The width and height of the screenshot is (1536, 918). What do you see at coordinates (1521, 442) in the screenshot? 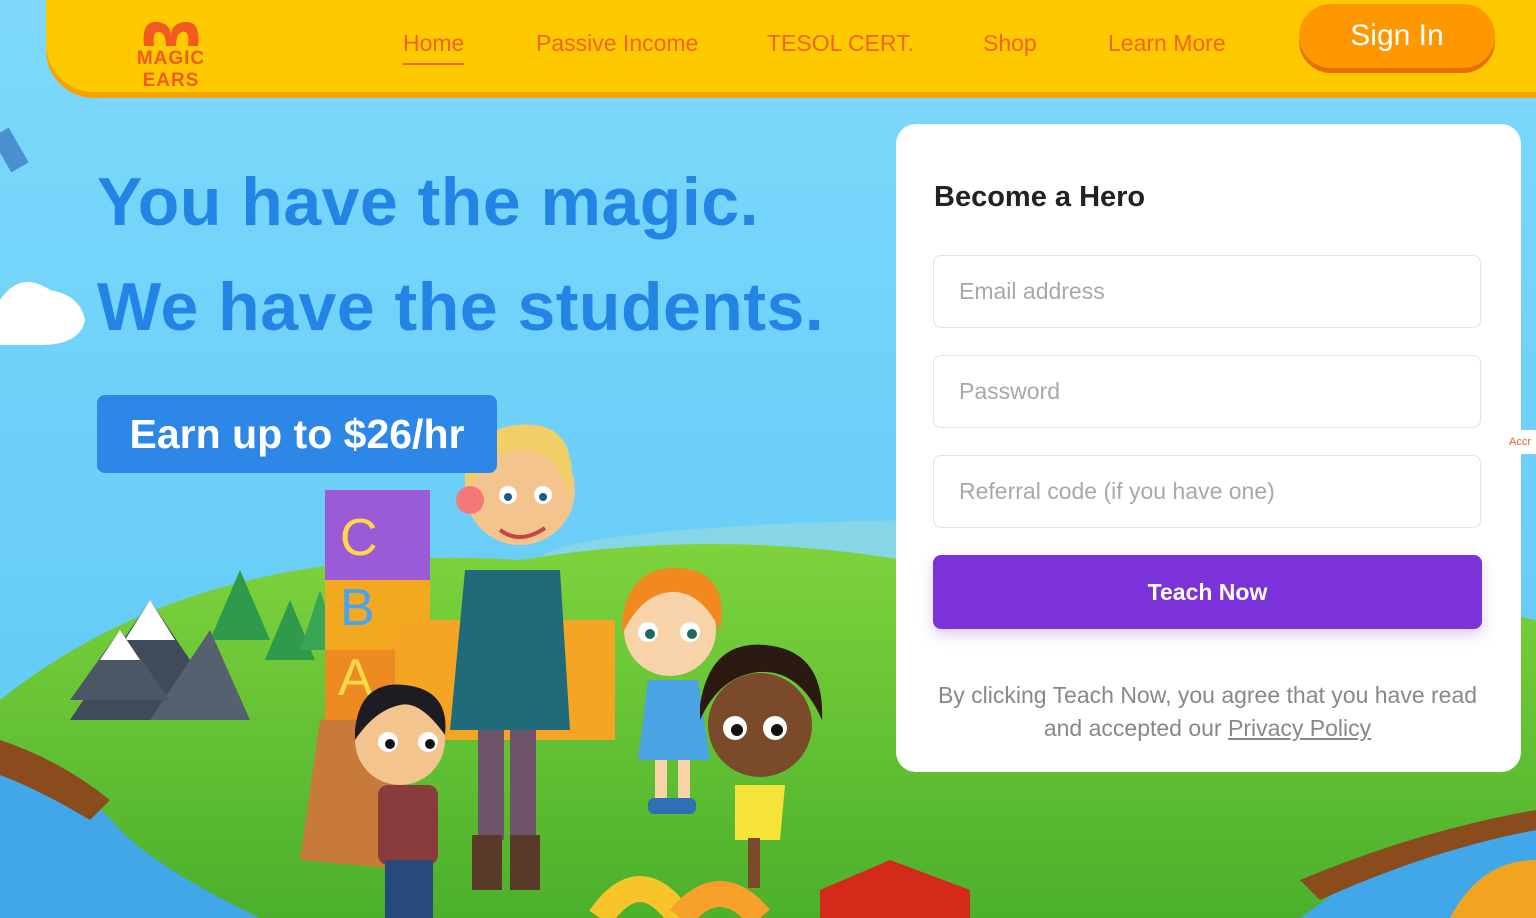
I see `side-accessibility-tab: Accr` at bounding box center [1521, 442].